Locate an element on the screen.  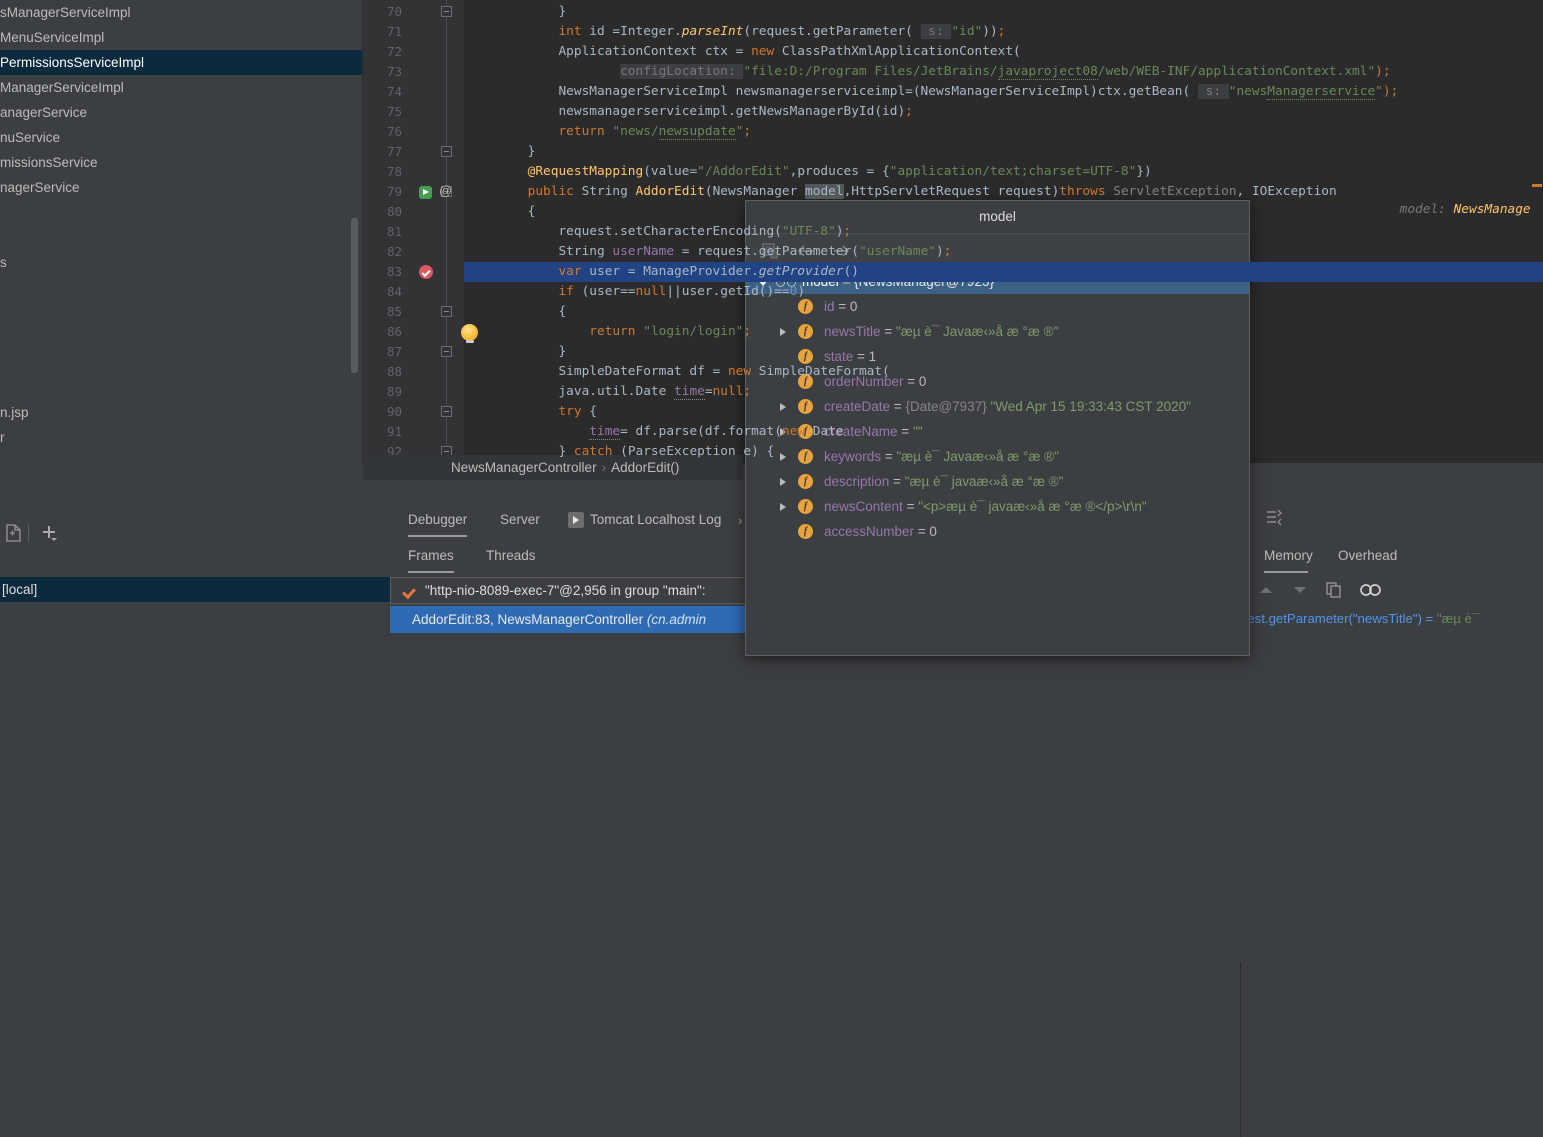
fold-guide-line is located at coordinates (446, 231).